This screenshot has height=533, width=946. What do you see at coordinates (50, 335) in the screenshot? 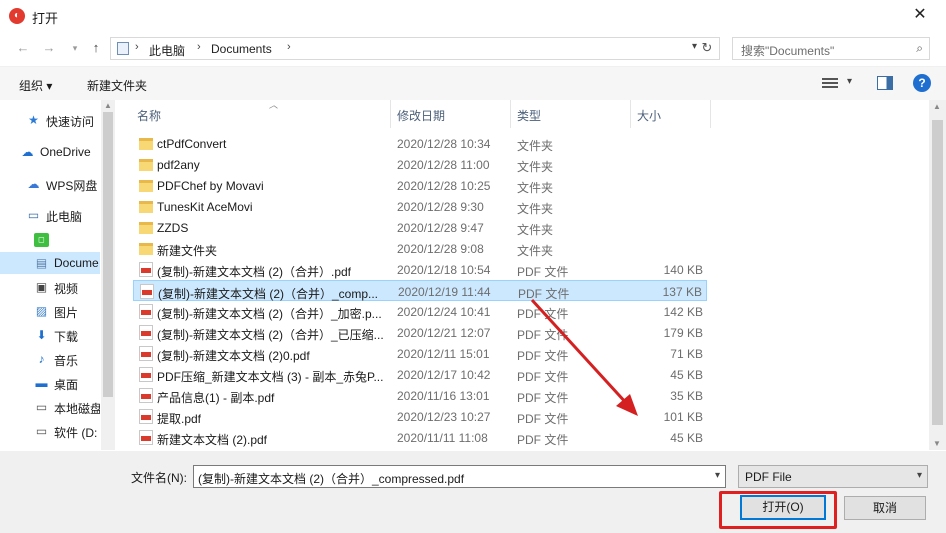
I see `sidebar-item-downloads: ⬇ 下载` at bounding box center [50, 335].